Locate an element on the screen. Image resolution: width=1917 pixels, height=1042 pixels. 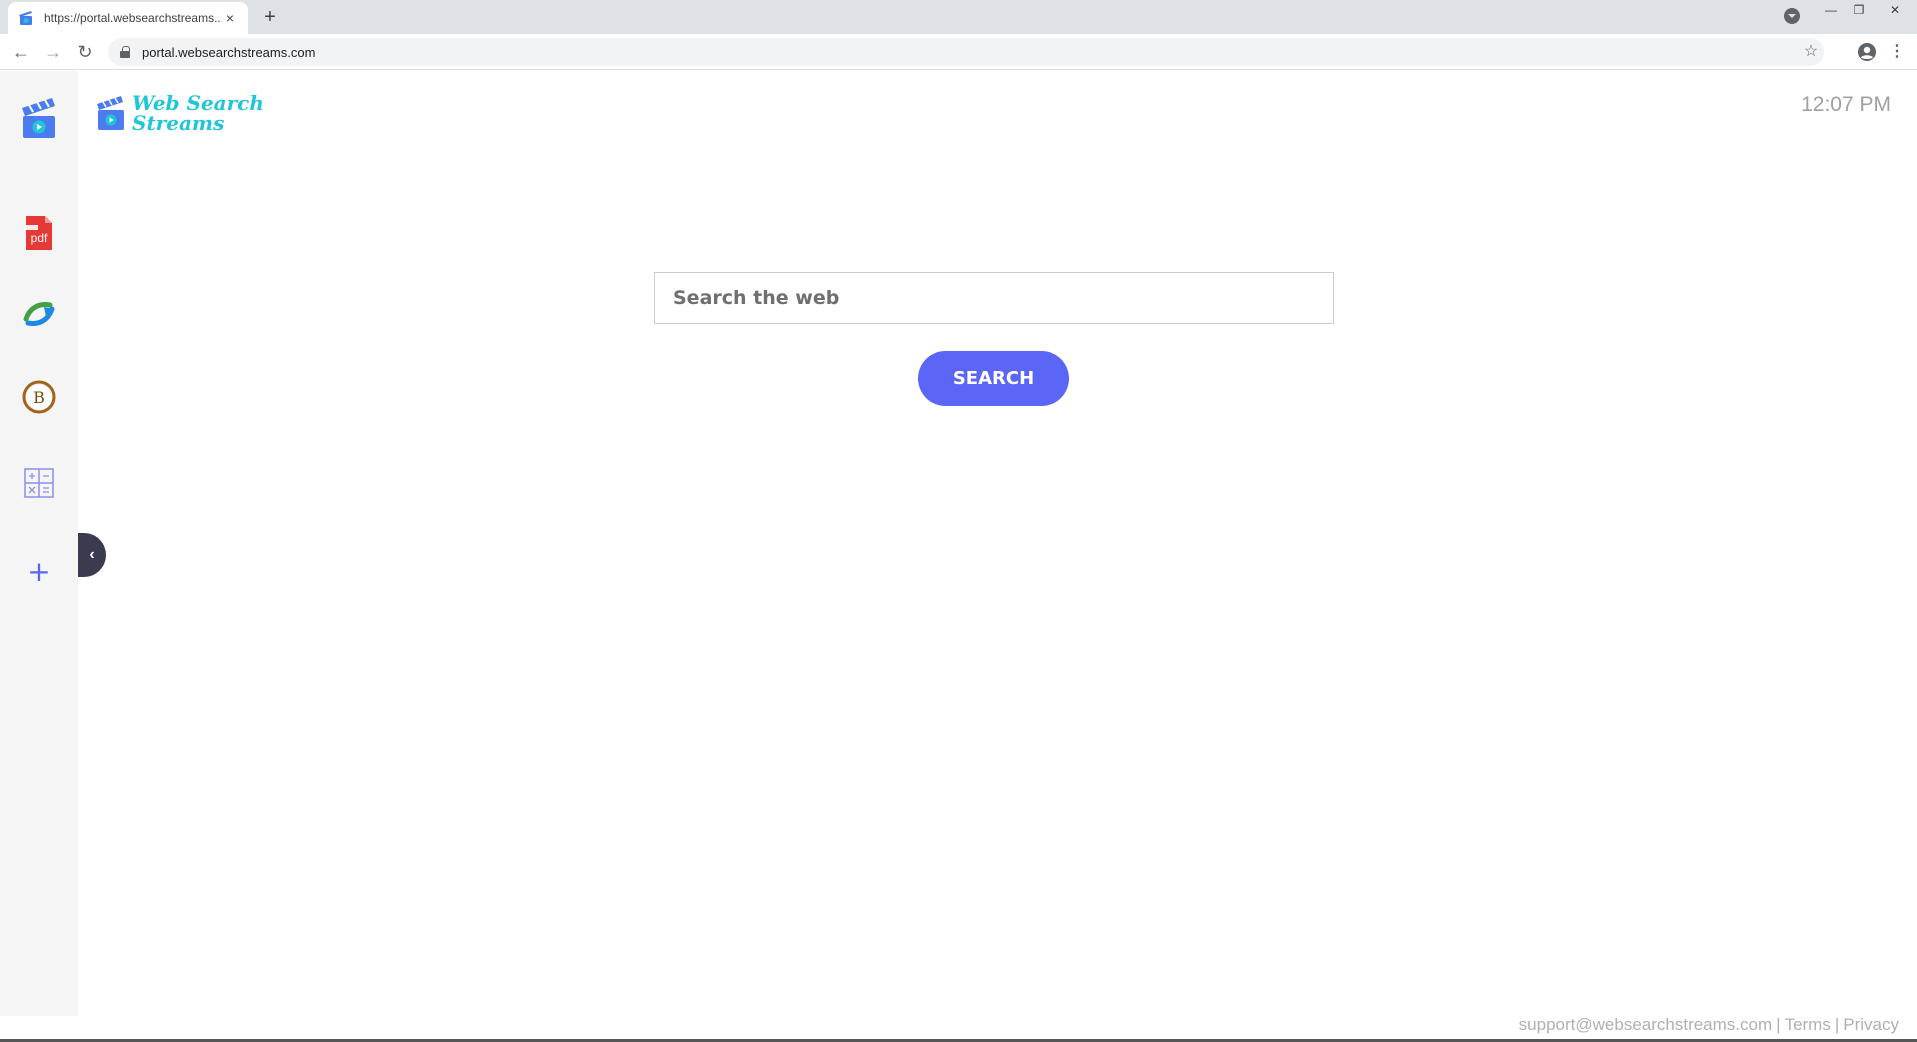
terms-link: Terms is located at coordinates (1808, 1025).